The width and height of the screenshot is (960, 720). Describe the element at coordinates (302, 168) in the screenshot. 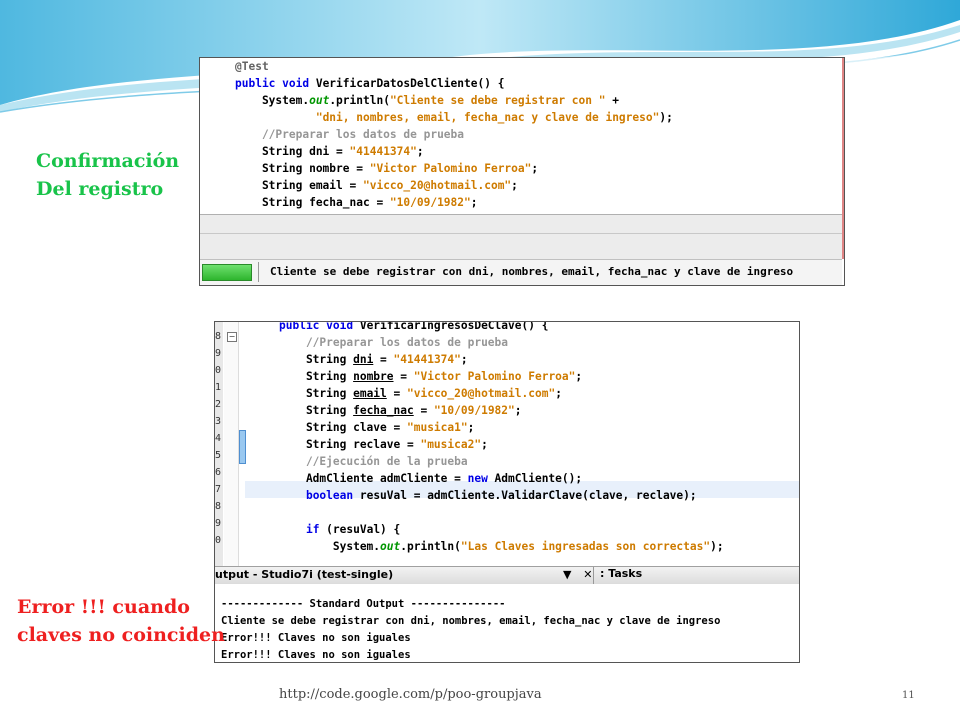

I see `code-token: String nombre =` at that location.